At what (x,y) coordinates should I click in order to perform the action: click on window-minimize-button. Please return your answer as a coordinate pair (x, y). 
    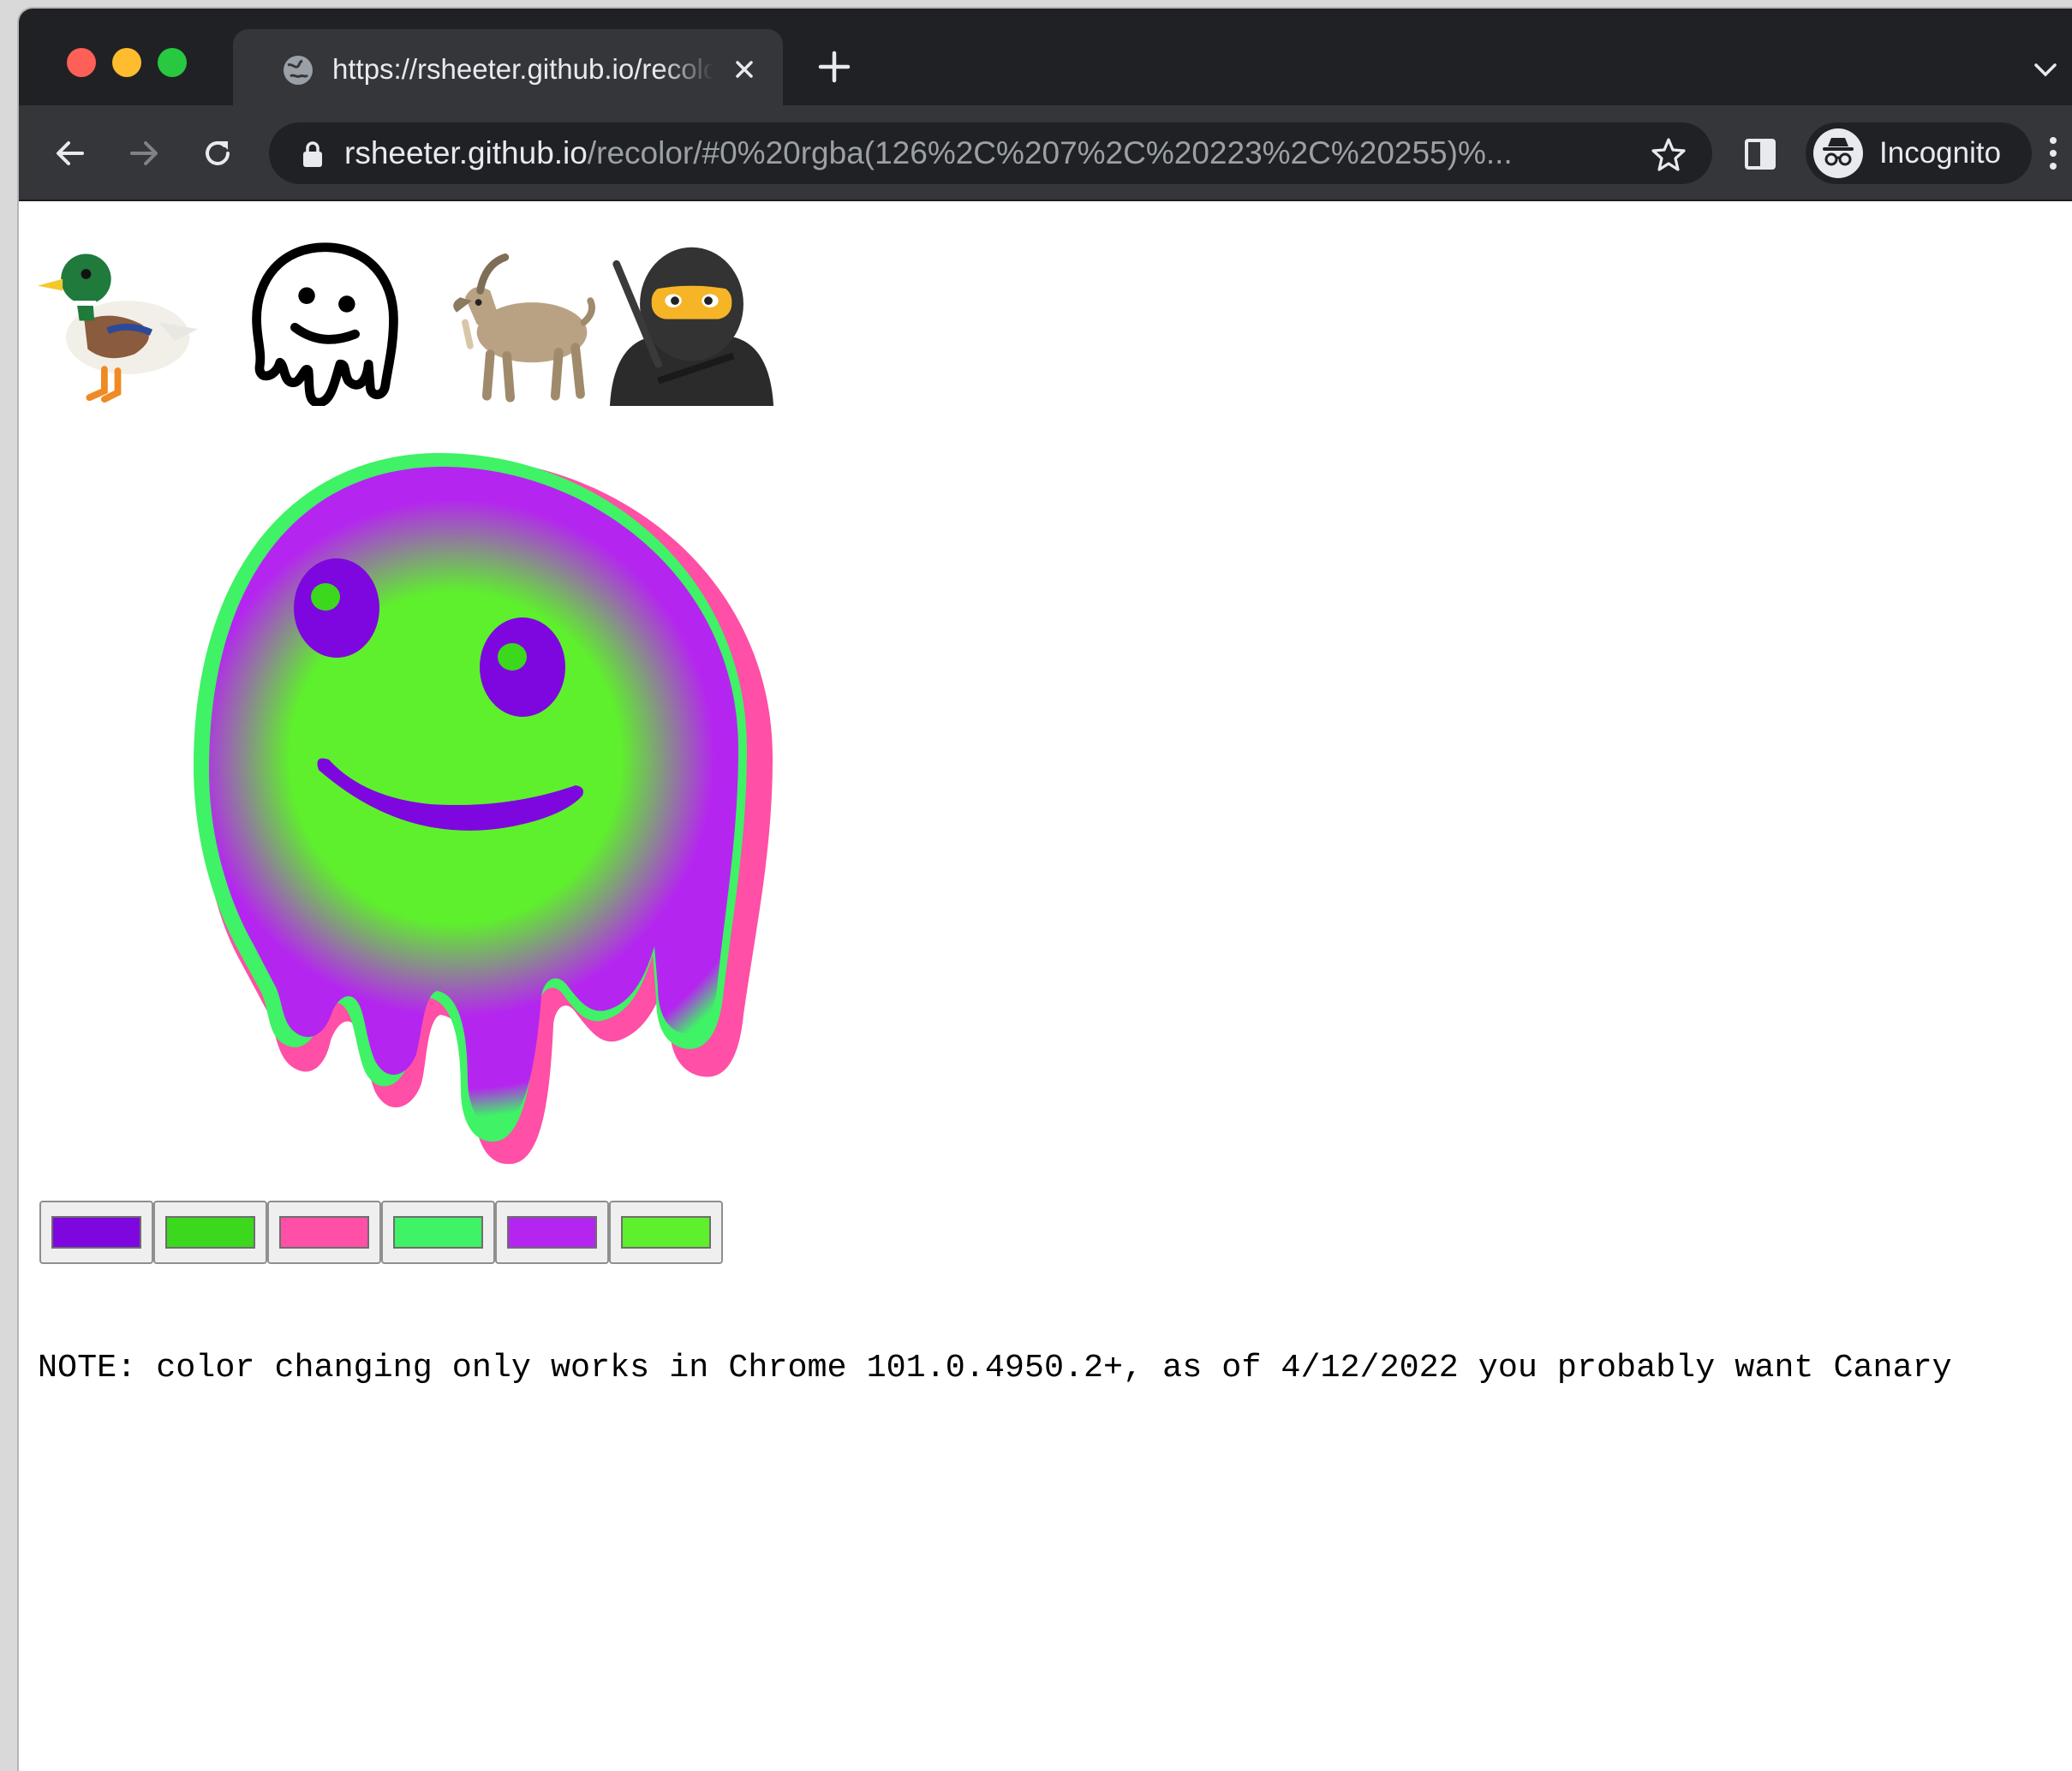
    Looking at the image, I should click on (126, 62).